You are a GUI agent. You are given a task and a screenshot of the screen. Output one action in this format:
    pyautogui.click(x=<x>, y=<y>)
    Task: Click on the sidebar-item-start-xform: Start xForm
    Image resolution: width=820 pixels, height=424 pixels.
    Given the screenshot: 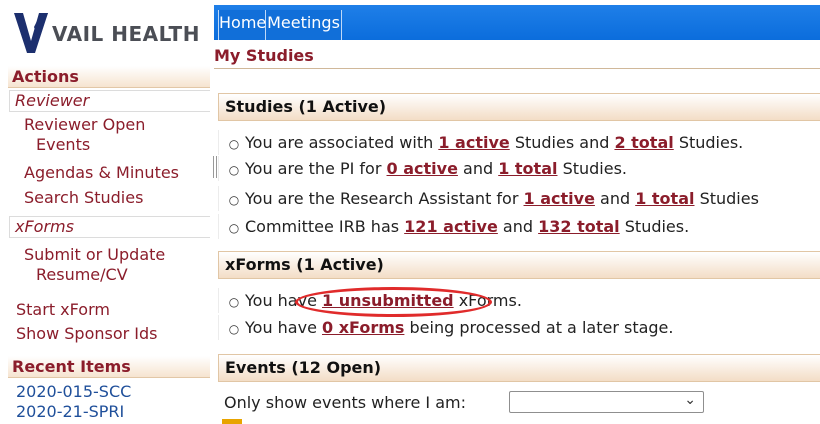 What is the action you would take?
    pyautogui.click(x=63, y=310)
    